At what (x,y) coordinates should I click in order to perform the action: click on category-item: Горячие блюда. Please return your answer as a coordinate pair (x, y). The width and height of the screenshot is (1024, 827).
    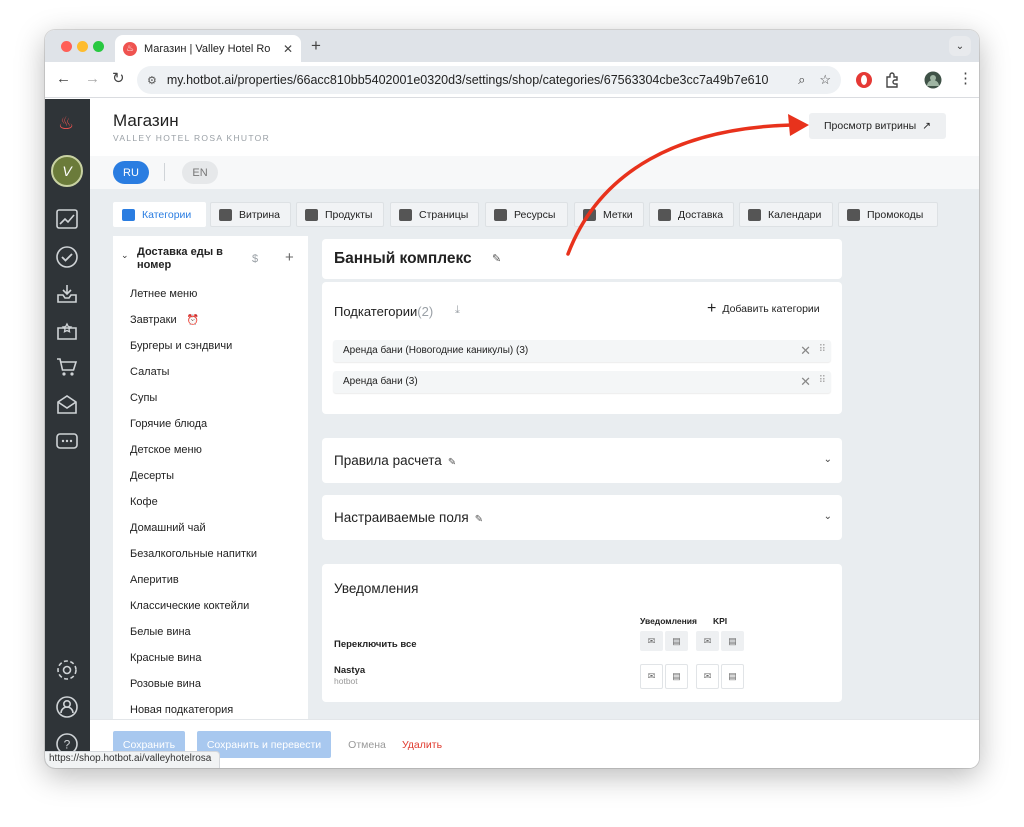
    Looking at the image, I should click on (168, 424).